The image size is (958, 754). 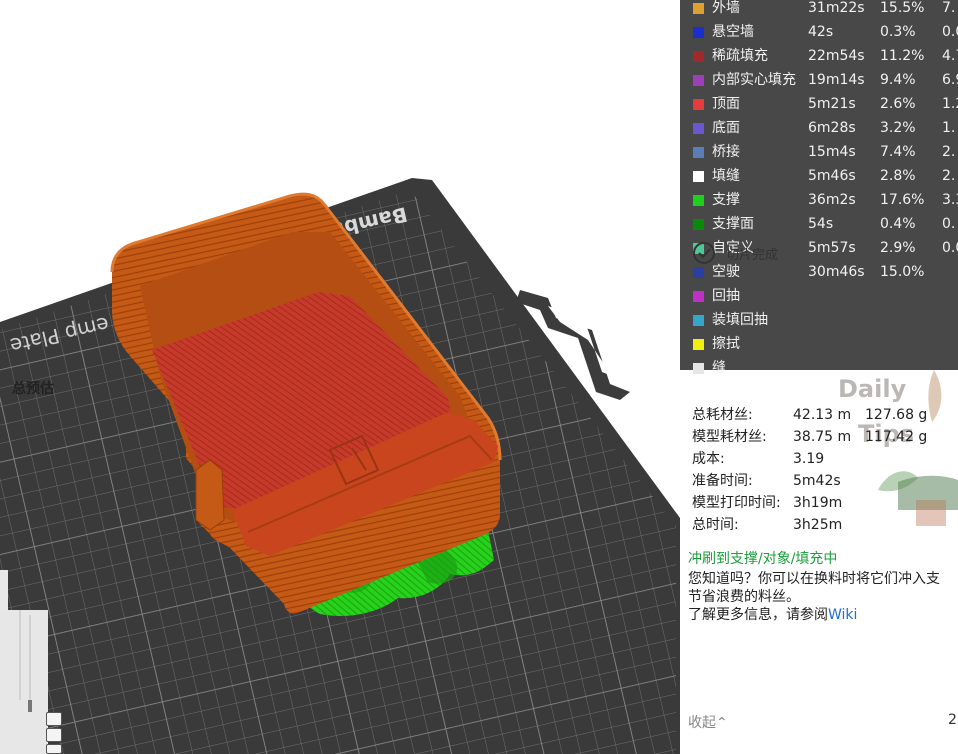 What do you see at coordinates (896, 415) in the screenshot?
I see `estimate-weight: 127.68 g` at bounding box center [896, 415].